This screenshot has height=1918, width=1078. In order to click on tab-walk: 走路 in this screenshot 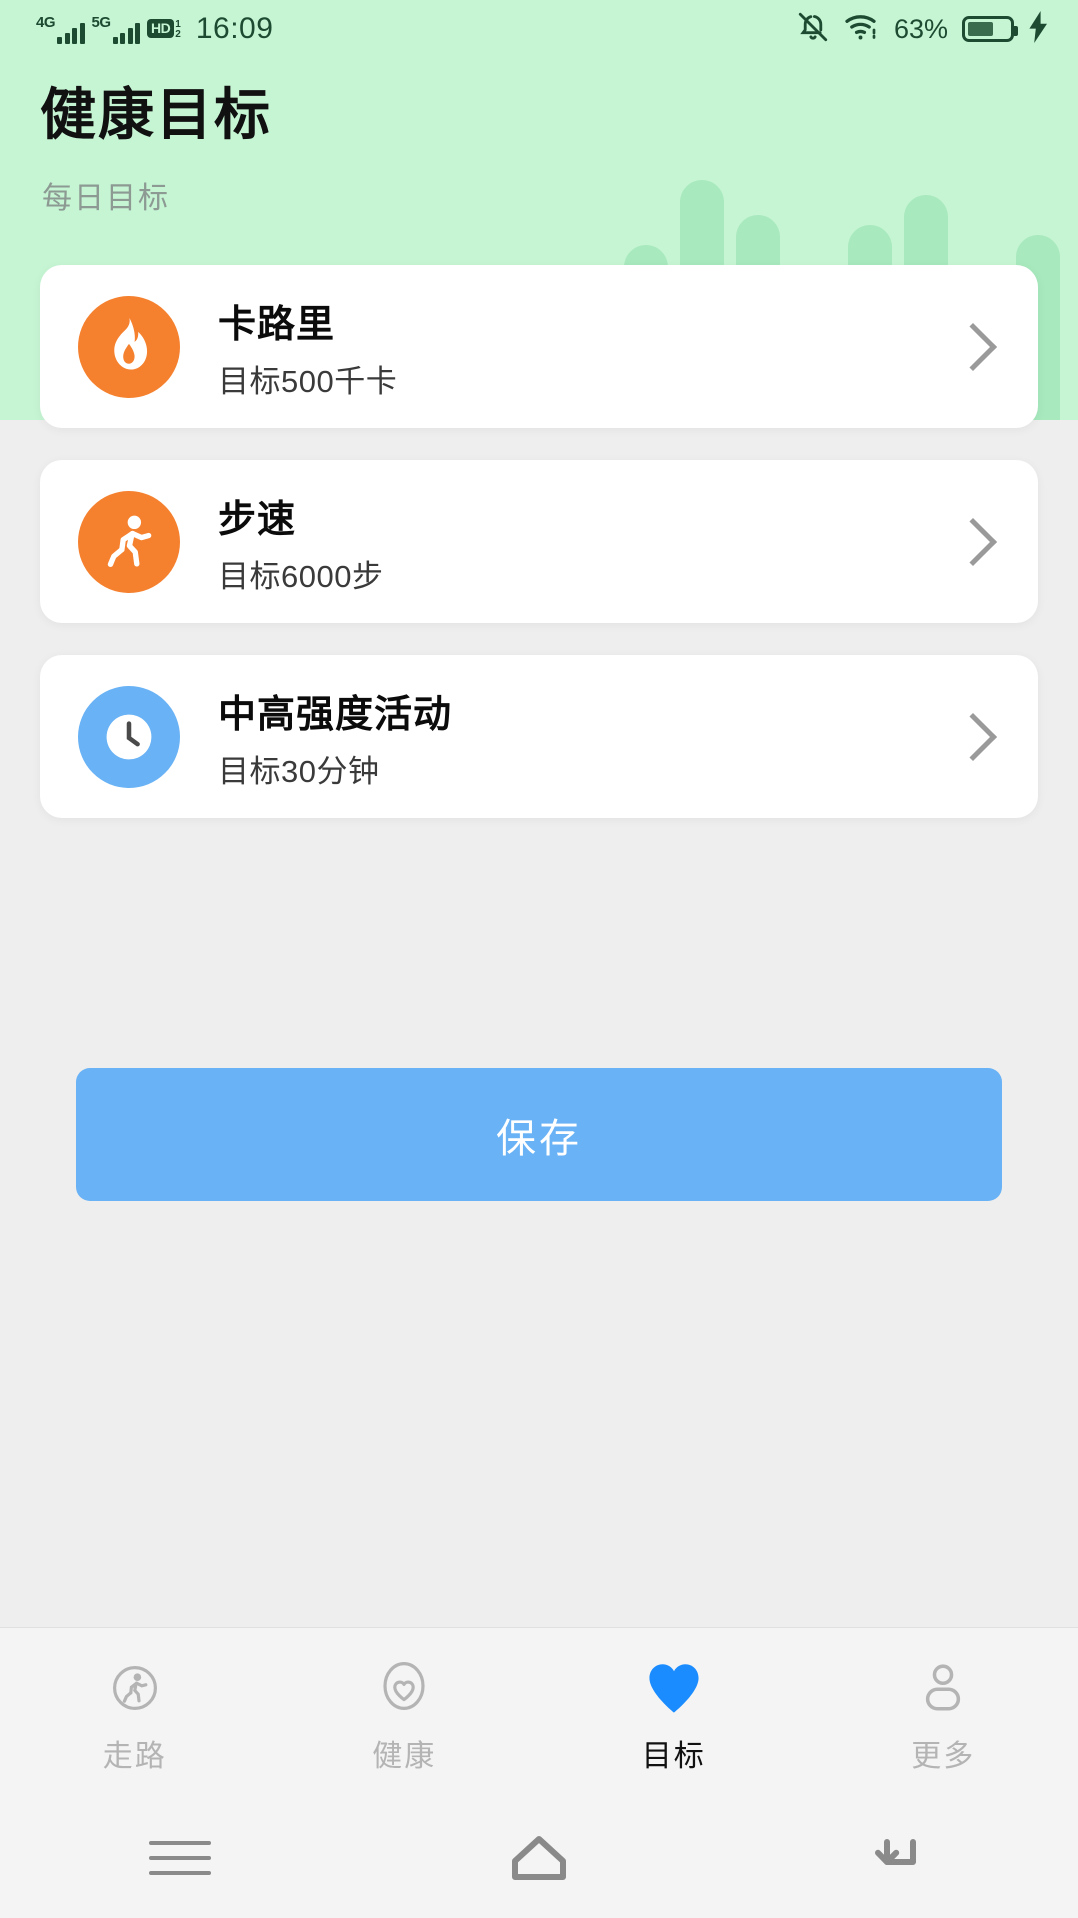, I will do `click(135, 1713)`.